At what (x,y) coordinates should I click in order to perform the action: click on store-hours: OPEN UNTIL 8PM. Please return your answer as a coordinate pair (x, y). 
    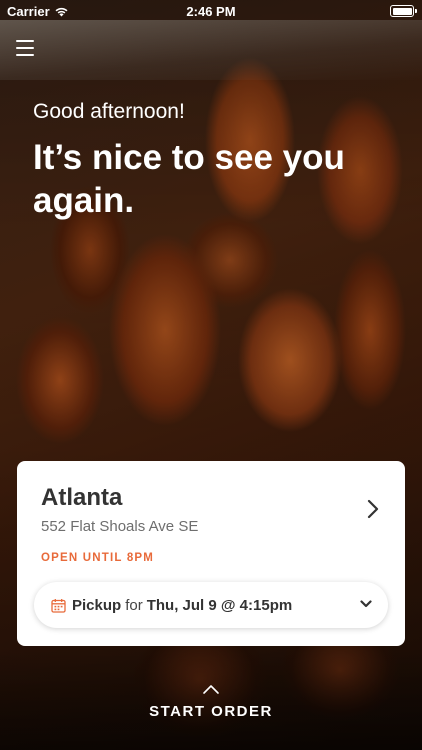
    Looking at the image, I should click on (98, 558).